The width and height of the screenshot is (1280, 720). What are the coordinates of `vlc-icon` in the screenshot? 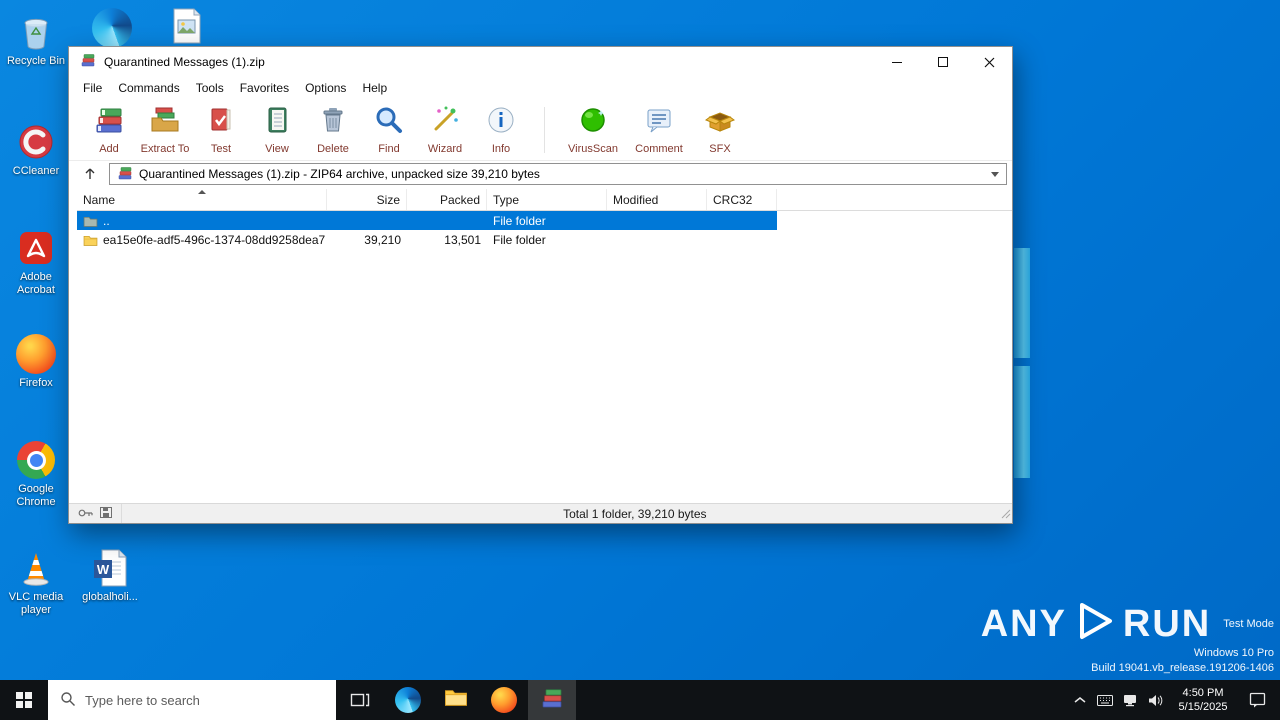 It's located at (36, 568).